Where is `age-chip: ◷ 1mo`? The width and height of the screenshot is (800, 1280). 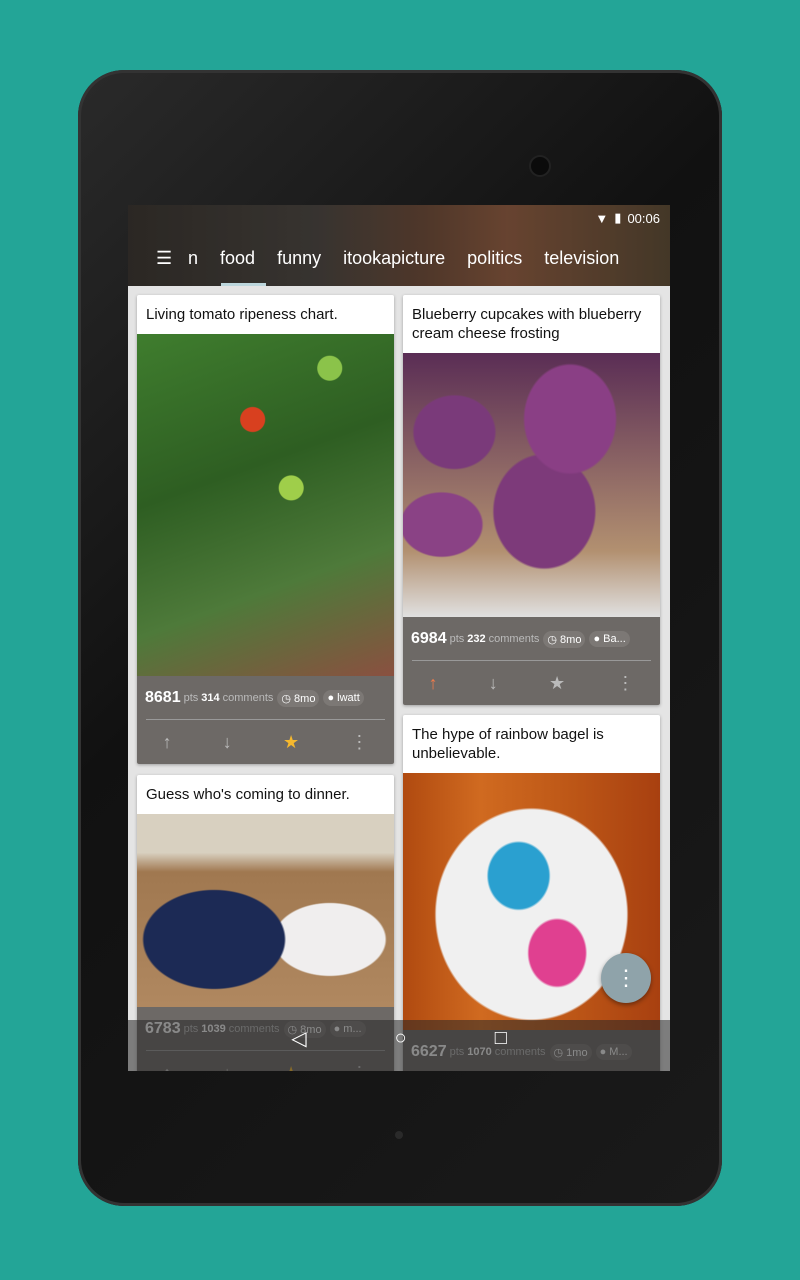 age-chip: ◷ 1mo is located at coordinates (570, 1052).